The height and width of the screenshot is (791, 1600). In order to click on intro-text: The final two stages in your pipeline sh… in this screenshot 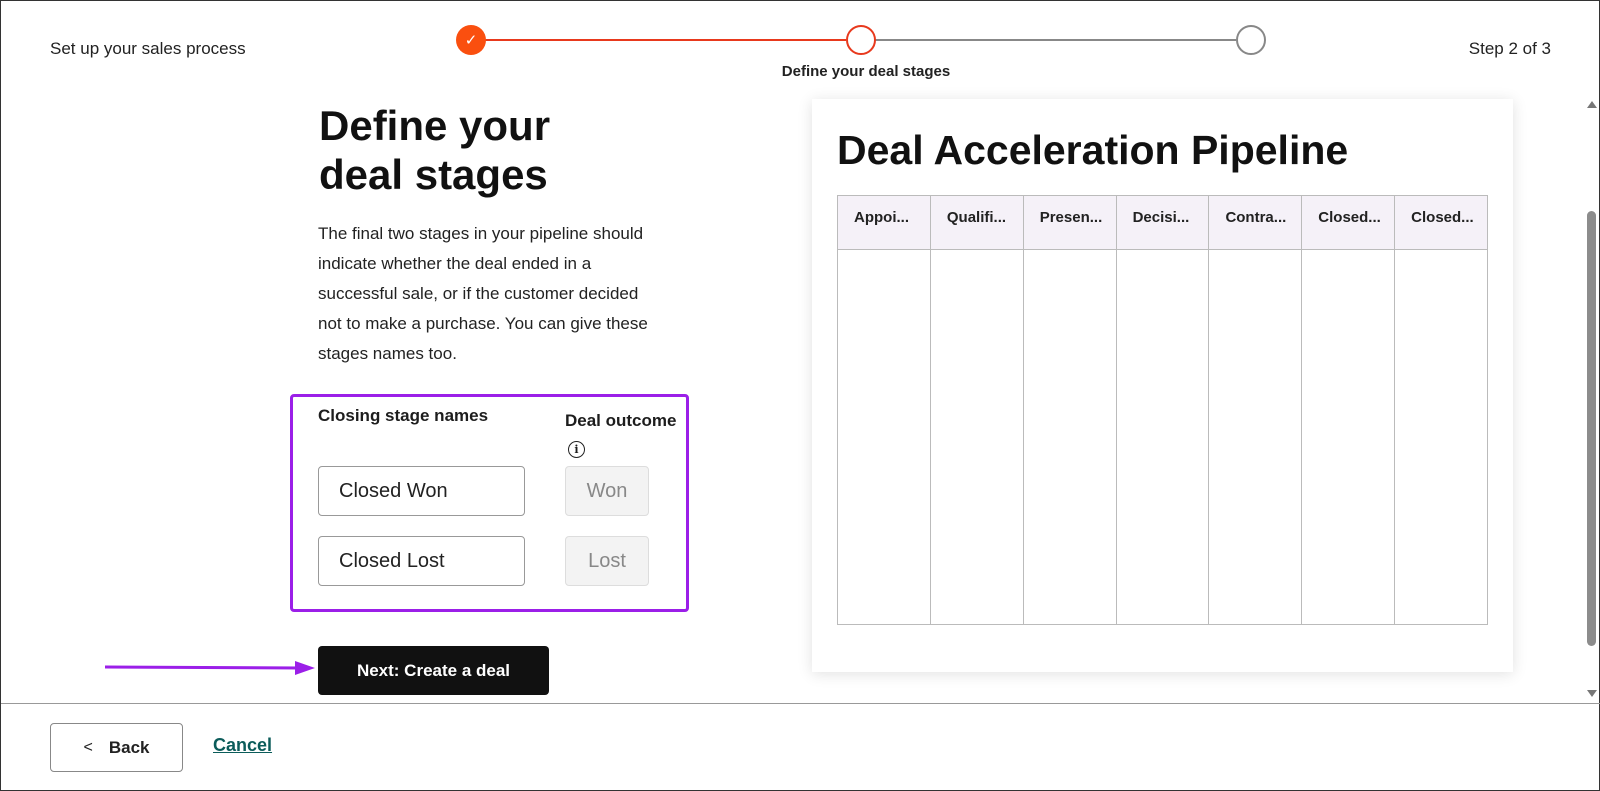, I will do `click(483, 293)`.